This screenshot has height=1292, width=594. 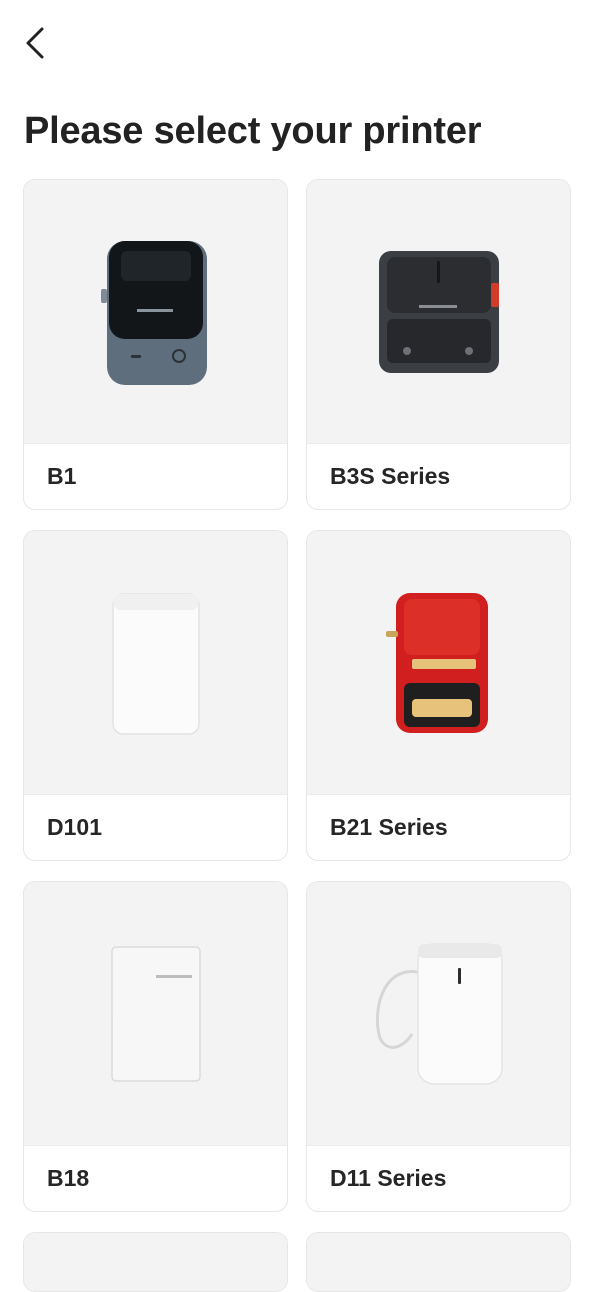 What do you see at coordinates (155, 827) in the screenshot?
I see `printer-name: D101` at bounding box center [155, 827].